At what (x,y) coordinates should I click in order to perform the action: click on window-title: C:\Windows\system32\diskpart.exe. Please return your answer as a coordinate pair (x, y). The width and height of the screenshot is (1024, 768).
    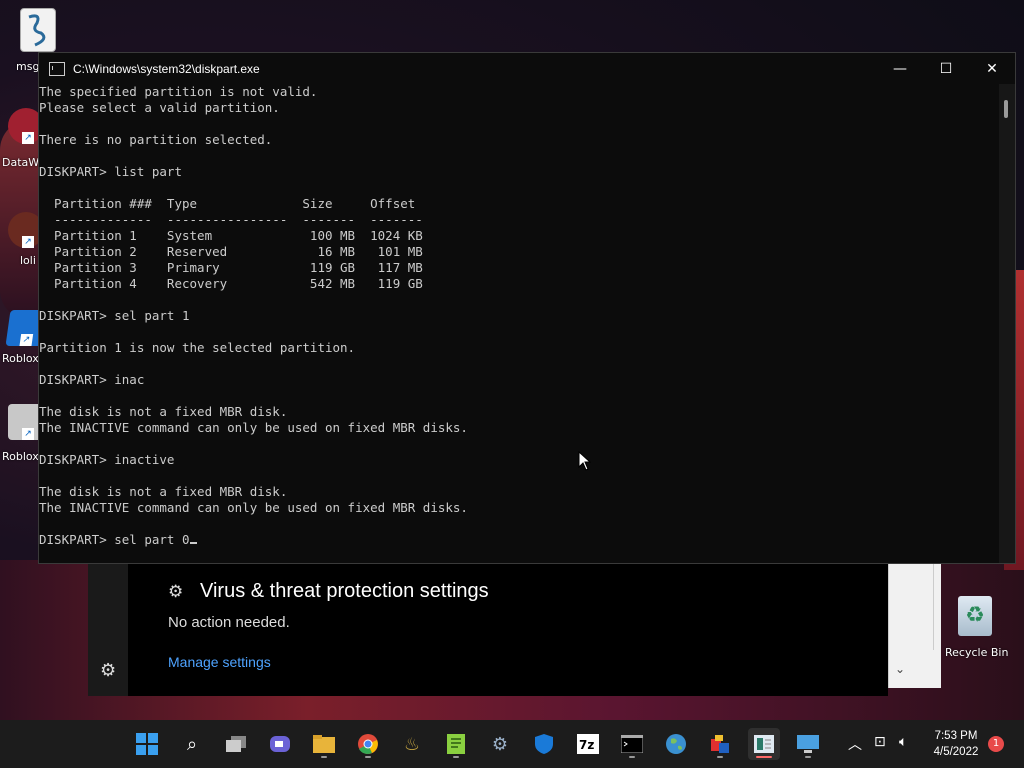
    Looking at the image, I should click on (166, 68).